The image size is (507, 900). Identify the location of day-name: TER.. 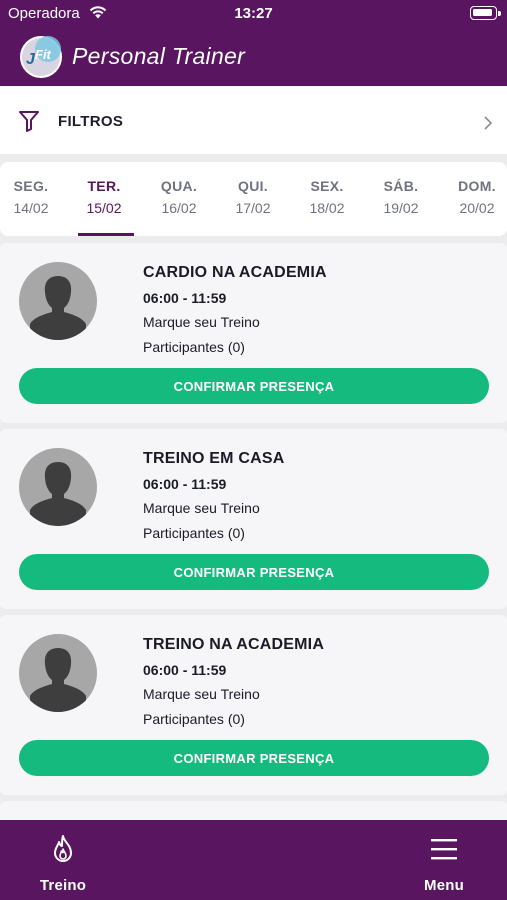
(104, 186).